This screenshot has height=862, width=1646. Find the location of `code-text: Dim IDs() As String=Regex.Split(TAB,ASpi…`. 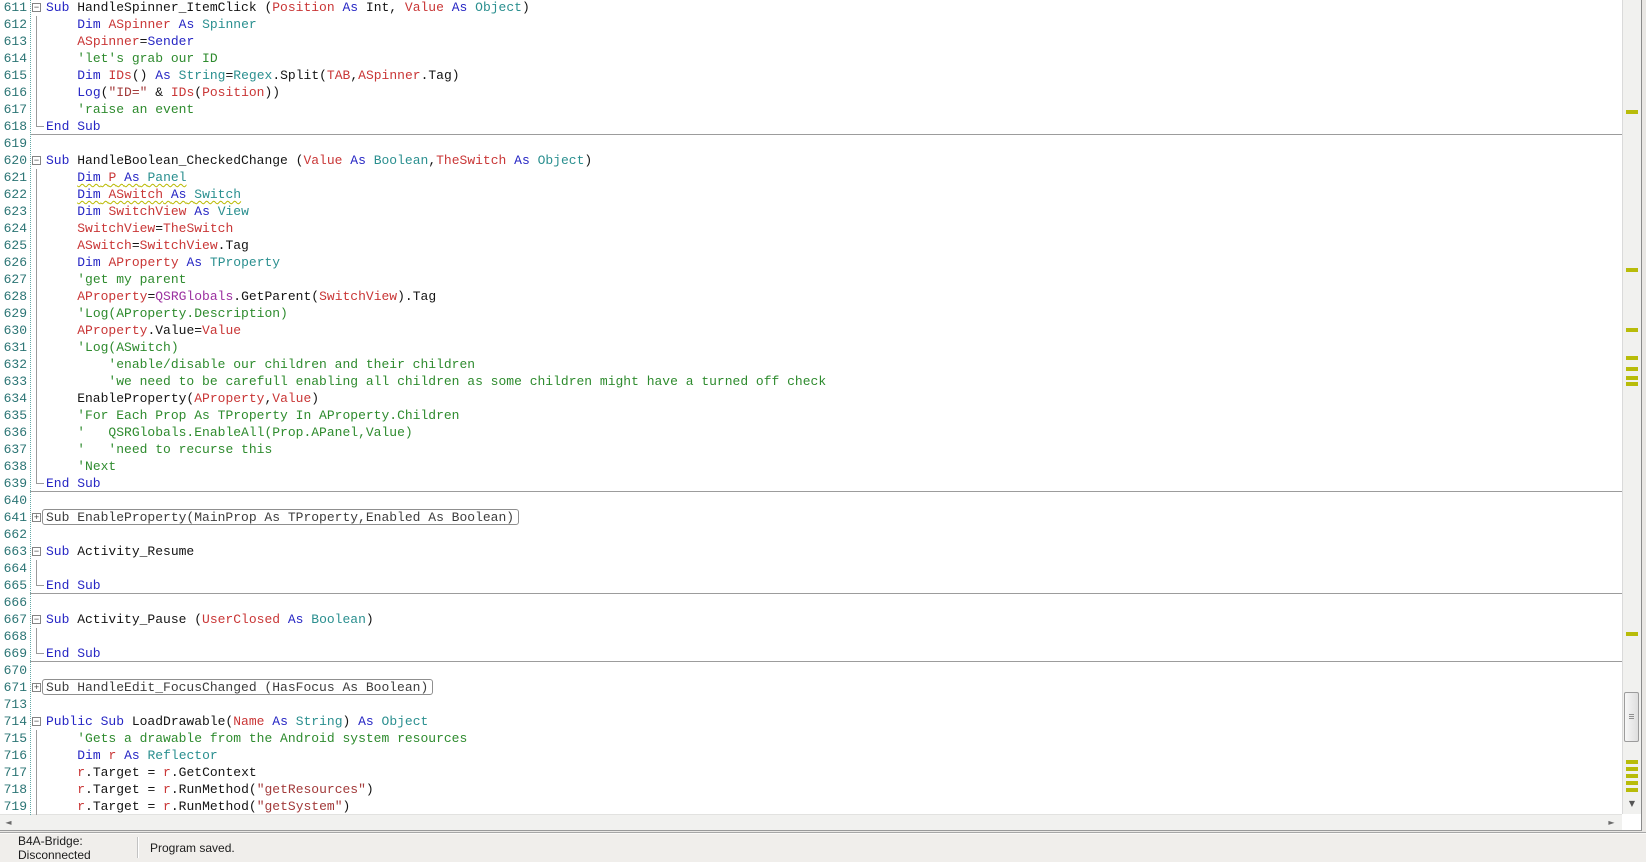

code-text: Dim IDs() As String=Regex.Split(TAB,ASpi… is located at coordinates (268, 75).